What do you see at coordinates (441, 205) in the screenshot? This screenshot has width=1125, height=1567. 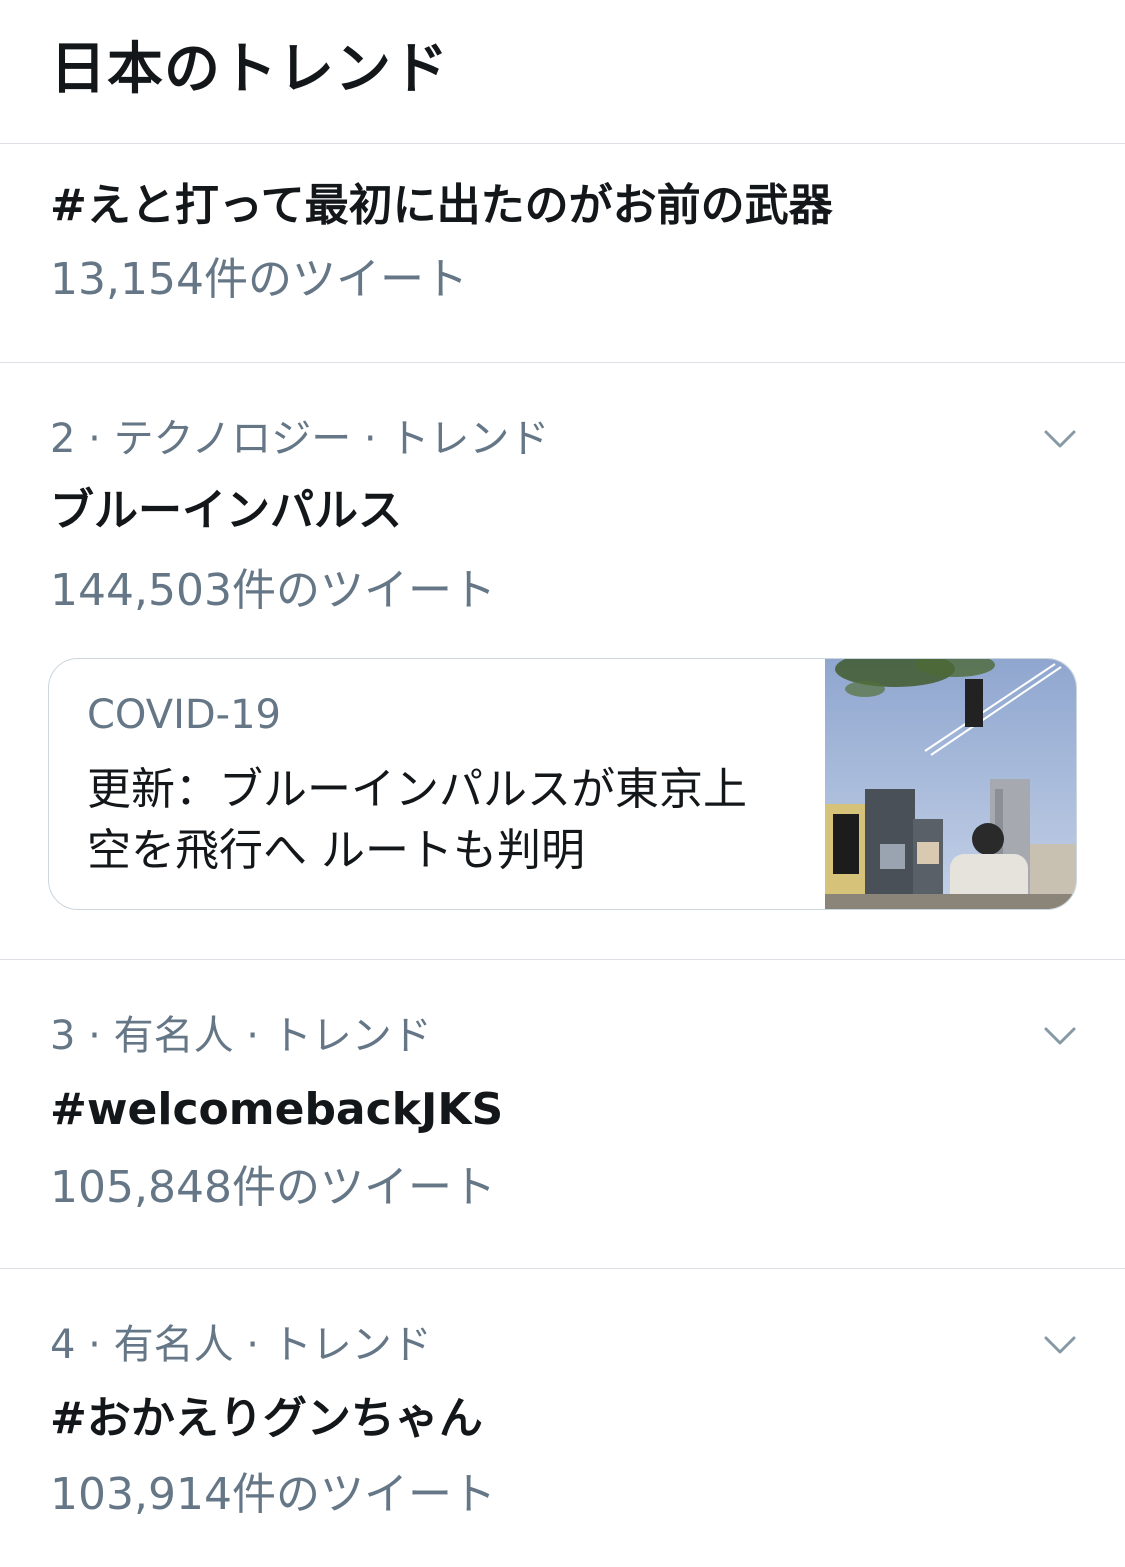 I see `trend-name: #えと打って最初に出たのがお前の武器` at bounding box center [441, 205].